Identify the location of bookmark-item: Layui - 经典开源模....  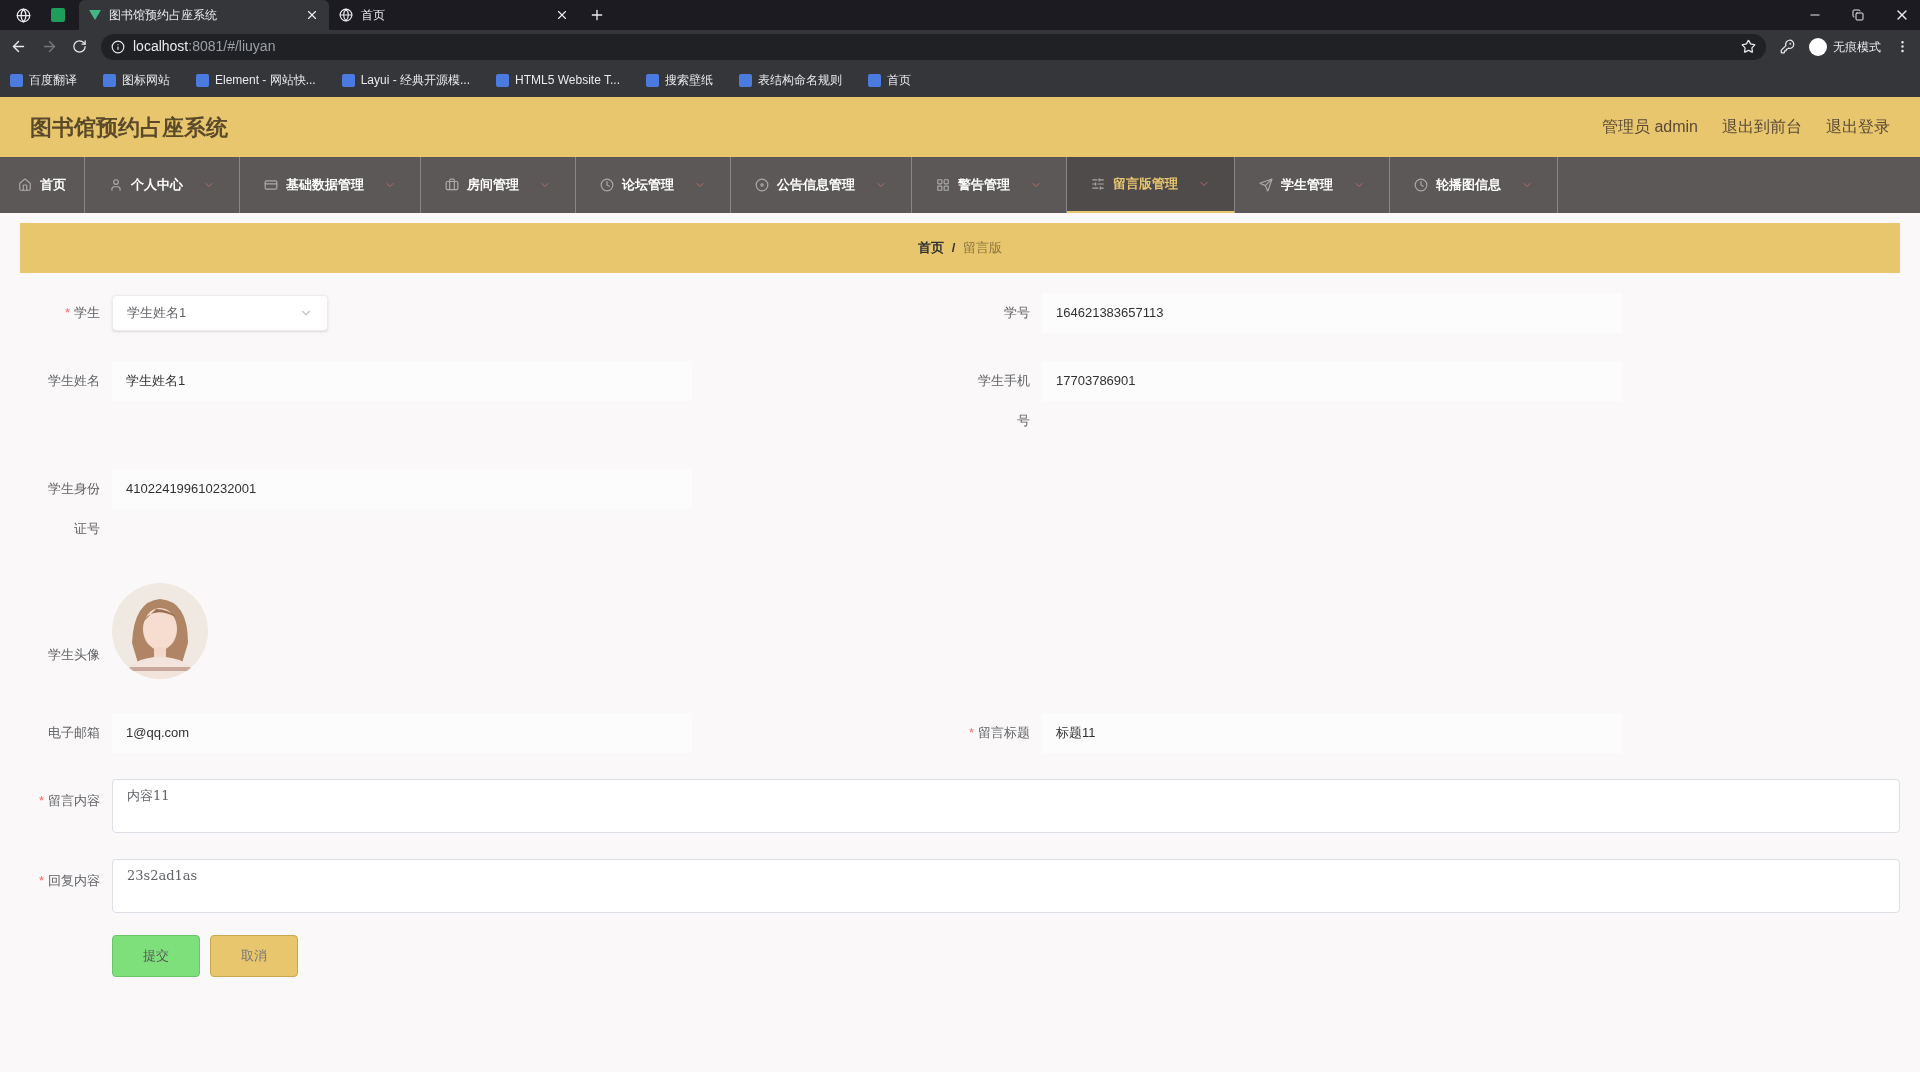
(406, 80).